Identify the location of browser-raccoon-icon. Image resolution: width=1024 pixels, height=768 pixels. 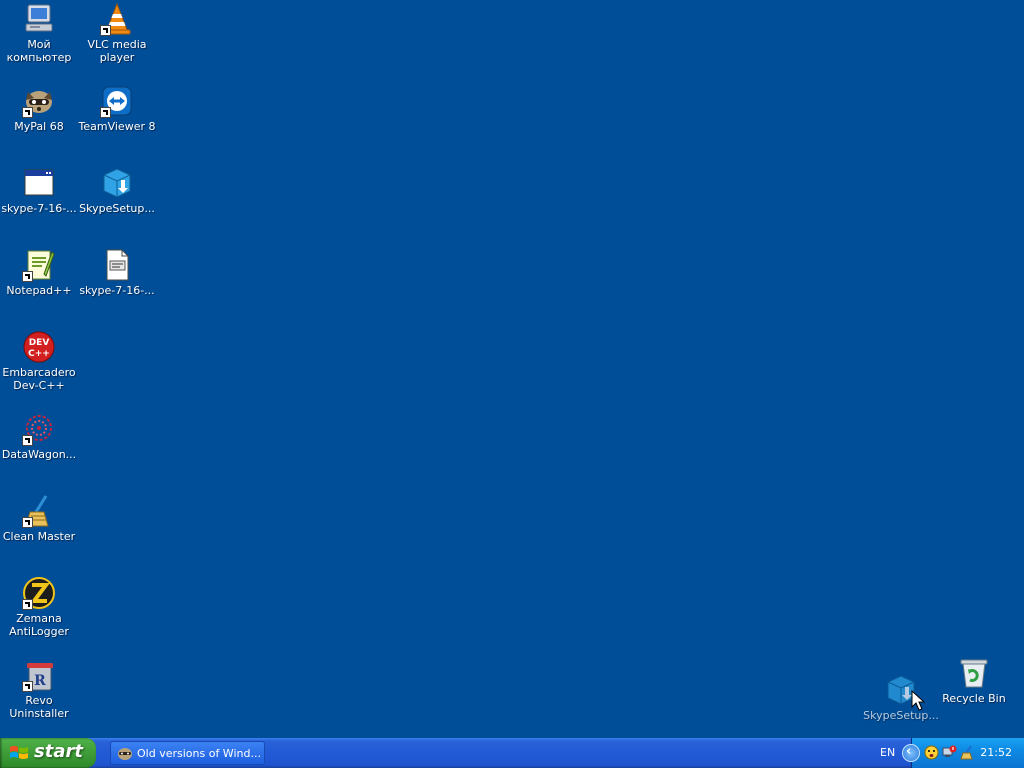
(125, 754).